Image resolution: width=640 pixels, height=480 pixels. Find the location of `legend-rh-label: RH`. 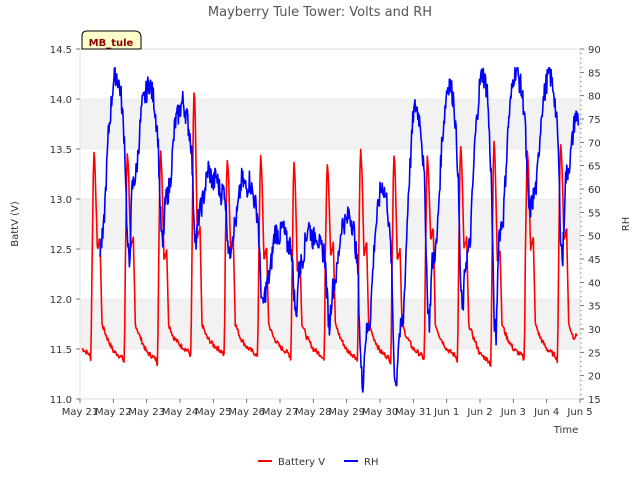

legend-rh-label: RH is located at coordinates (371, 462).